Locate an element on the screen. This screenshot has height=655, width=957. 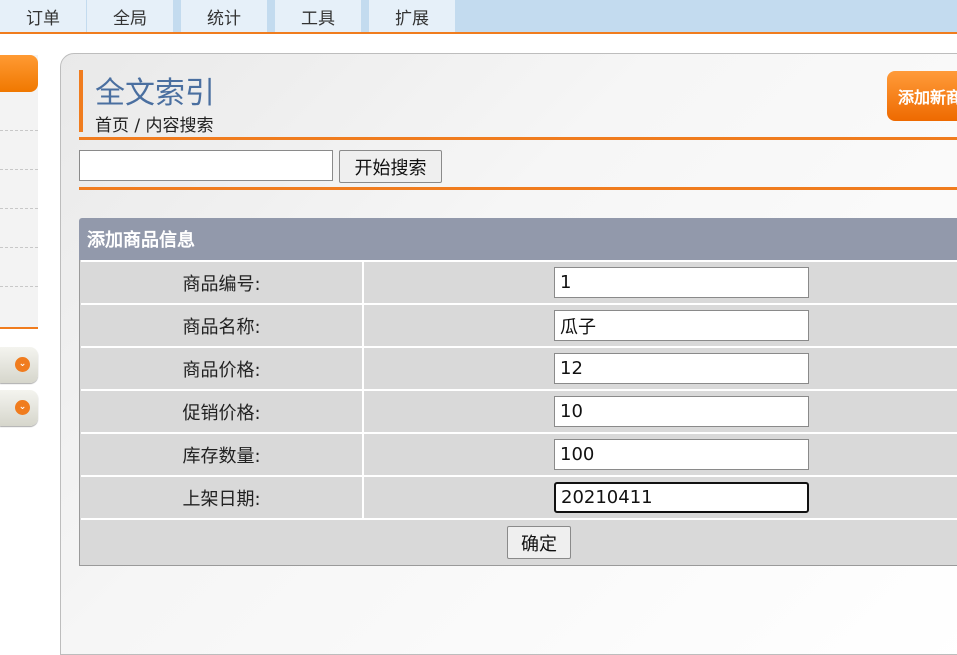
field-label: 商品编号: is located at coordinates (222, 282).